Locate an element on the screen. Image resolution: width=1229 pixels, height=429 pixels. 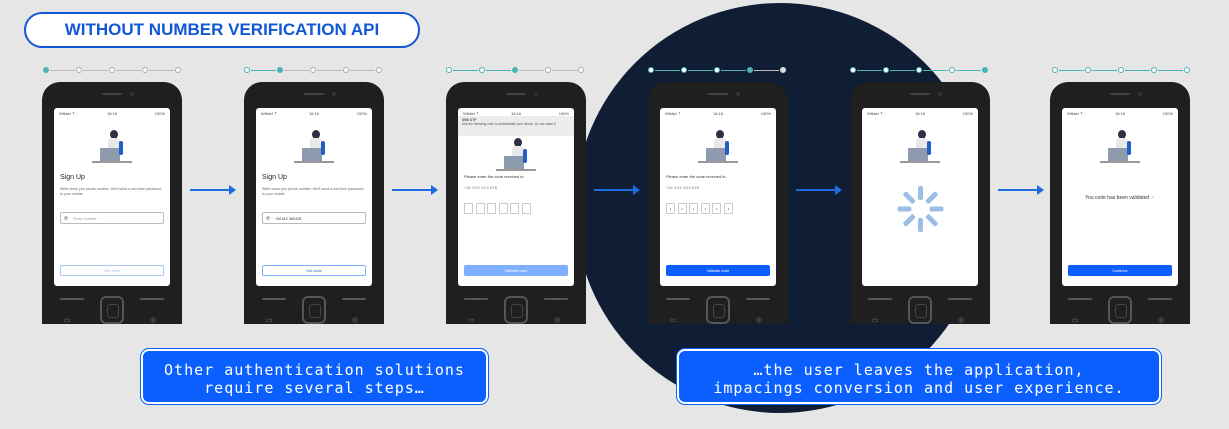
phone-5: Wikitel ⇡ 16:16 100% ▭ ◎ is located at coordinates (920, 203).